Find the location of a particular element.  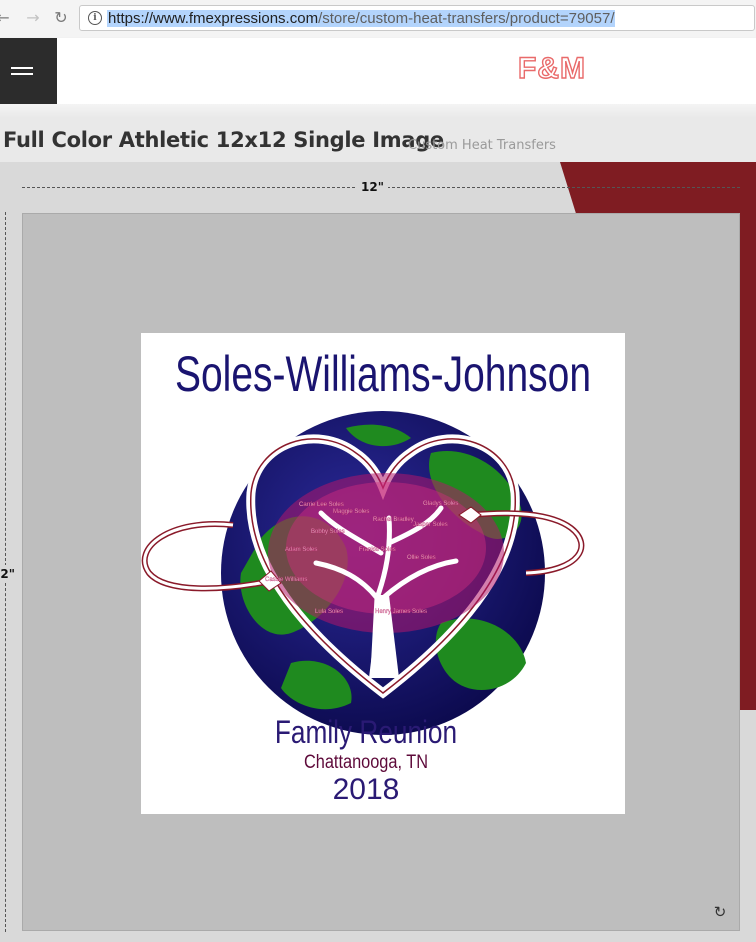

product-title: Full Color Athletic 12x12 Single Image is located at coordinates (223, 140).